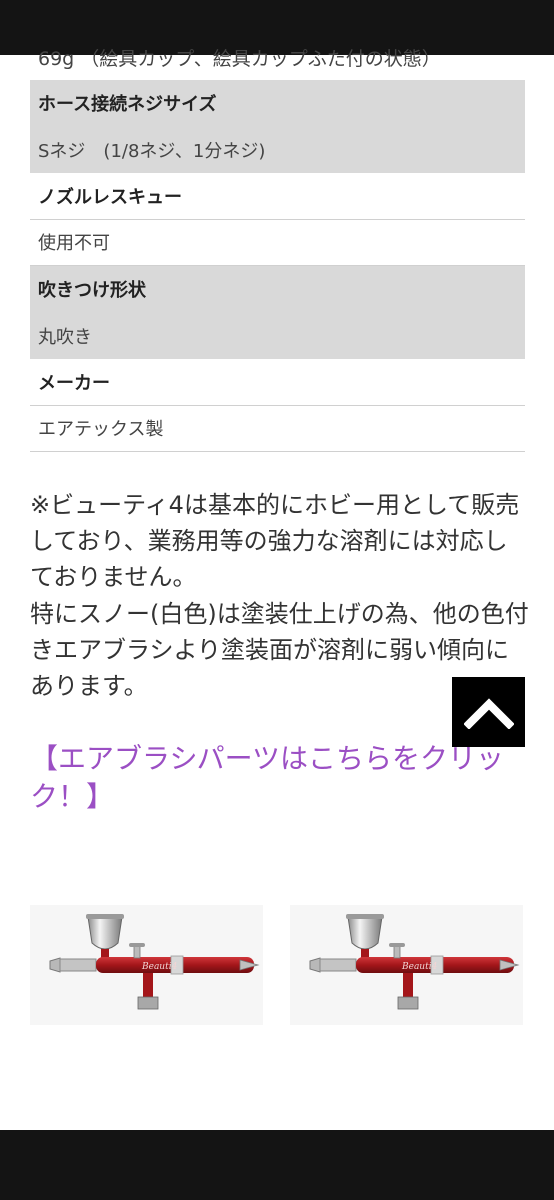 The width and height of the screenshot is (554, 1200). I want to click on scroll-to-top-button, so click(488, 712).